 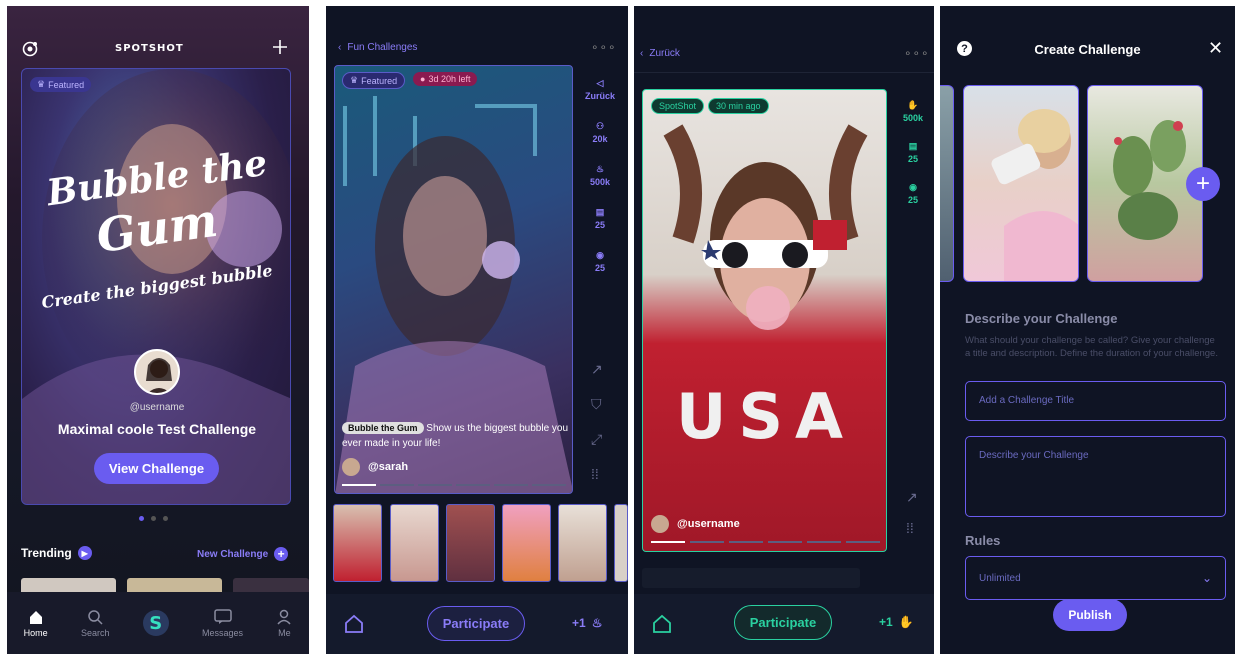 I want to click on chevron-right-icon: ▶, so click(x=84, y=553).